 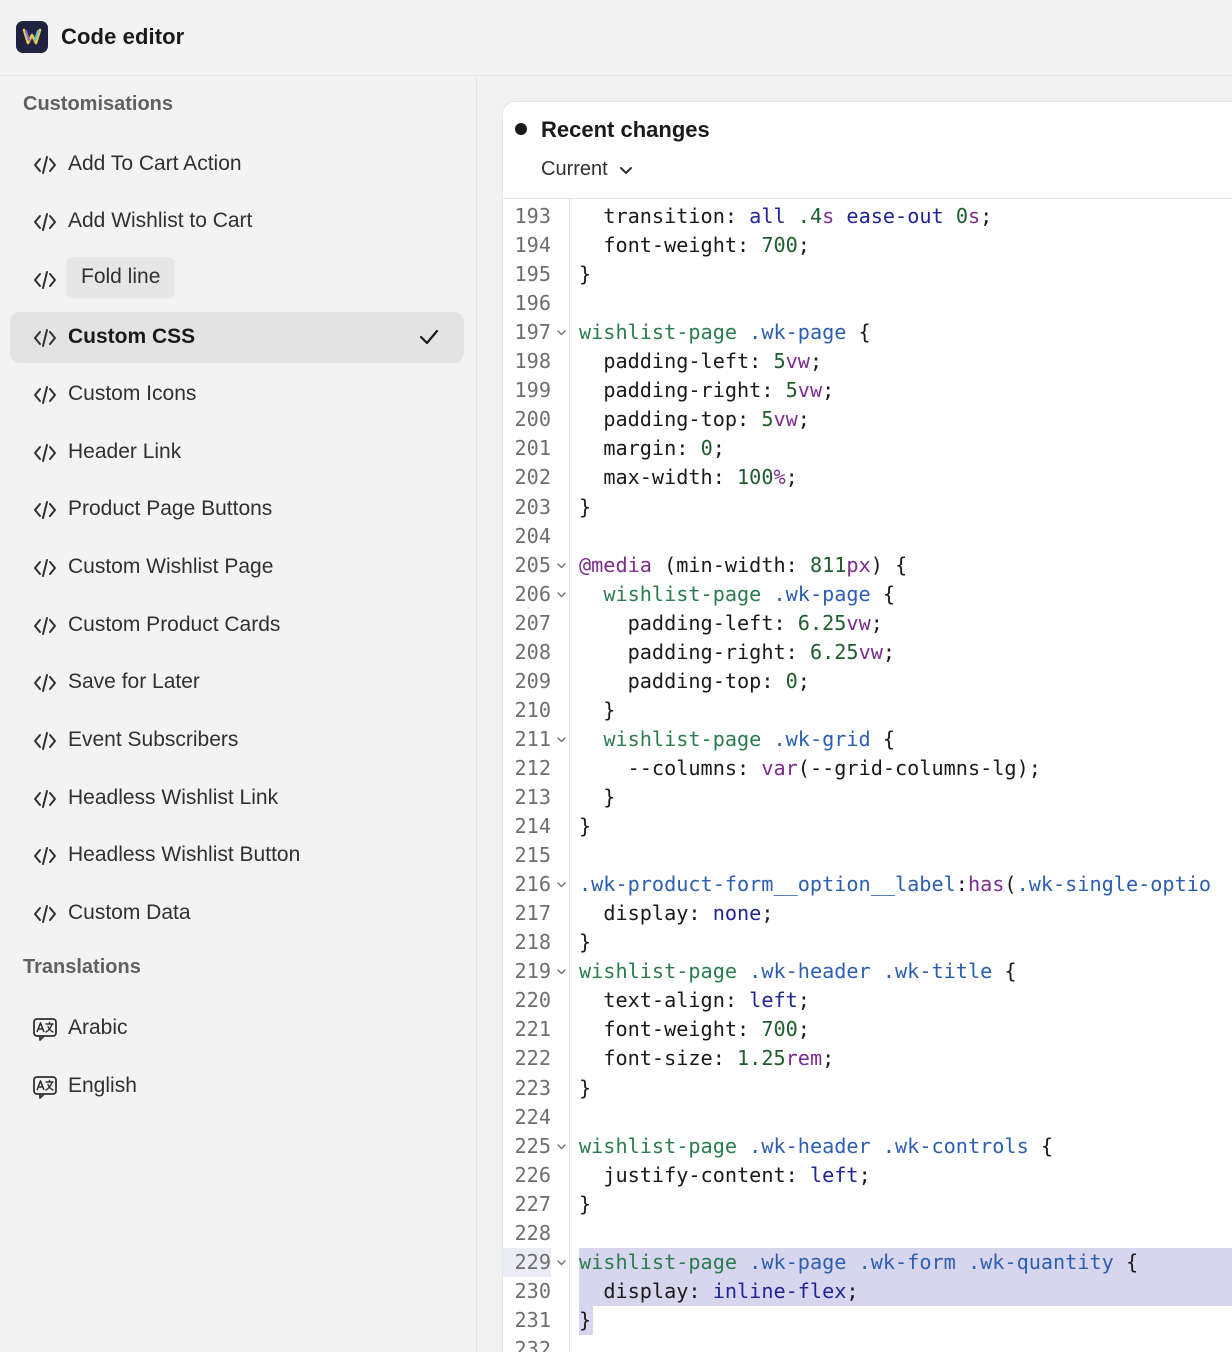 I want to click on sidebar-item-label: Headless Wishlist Button, so click(x=184, y=854).